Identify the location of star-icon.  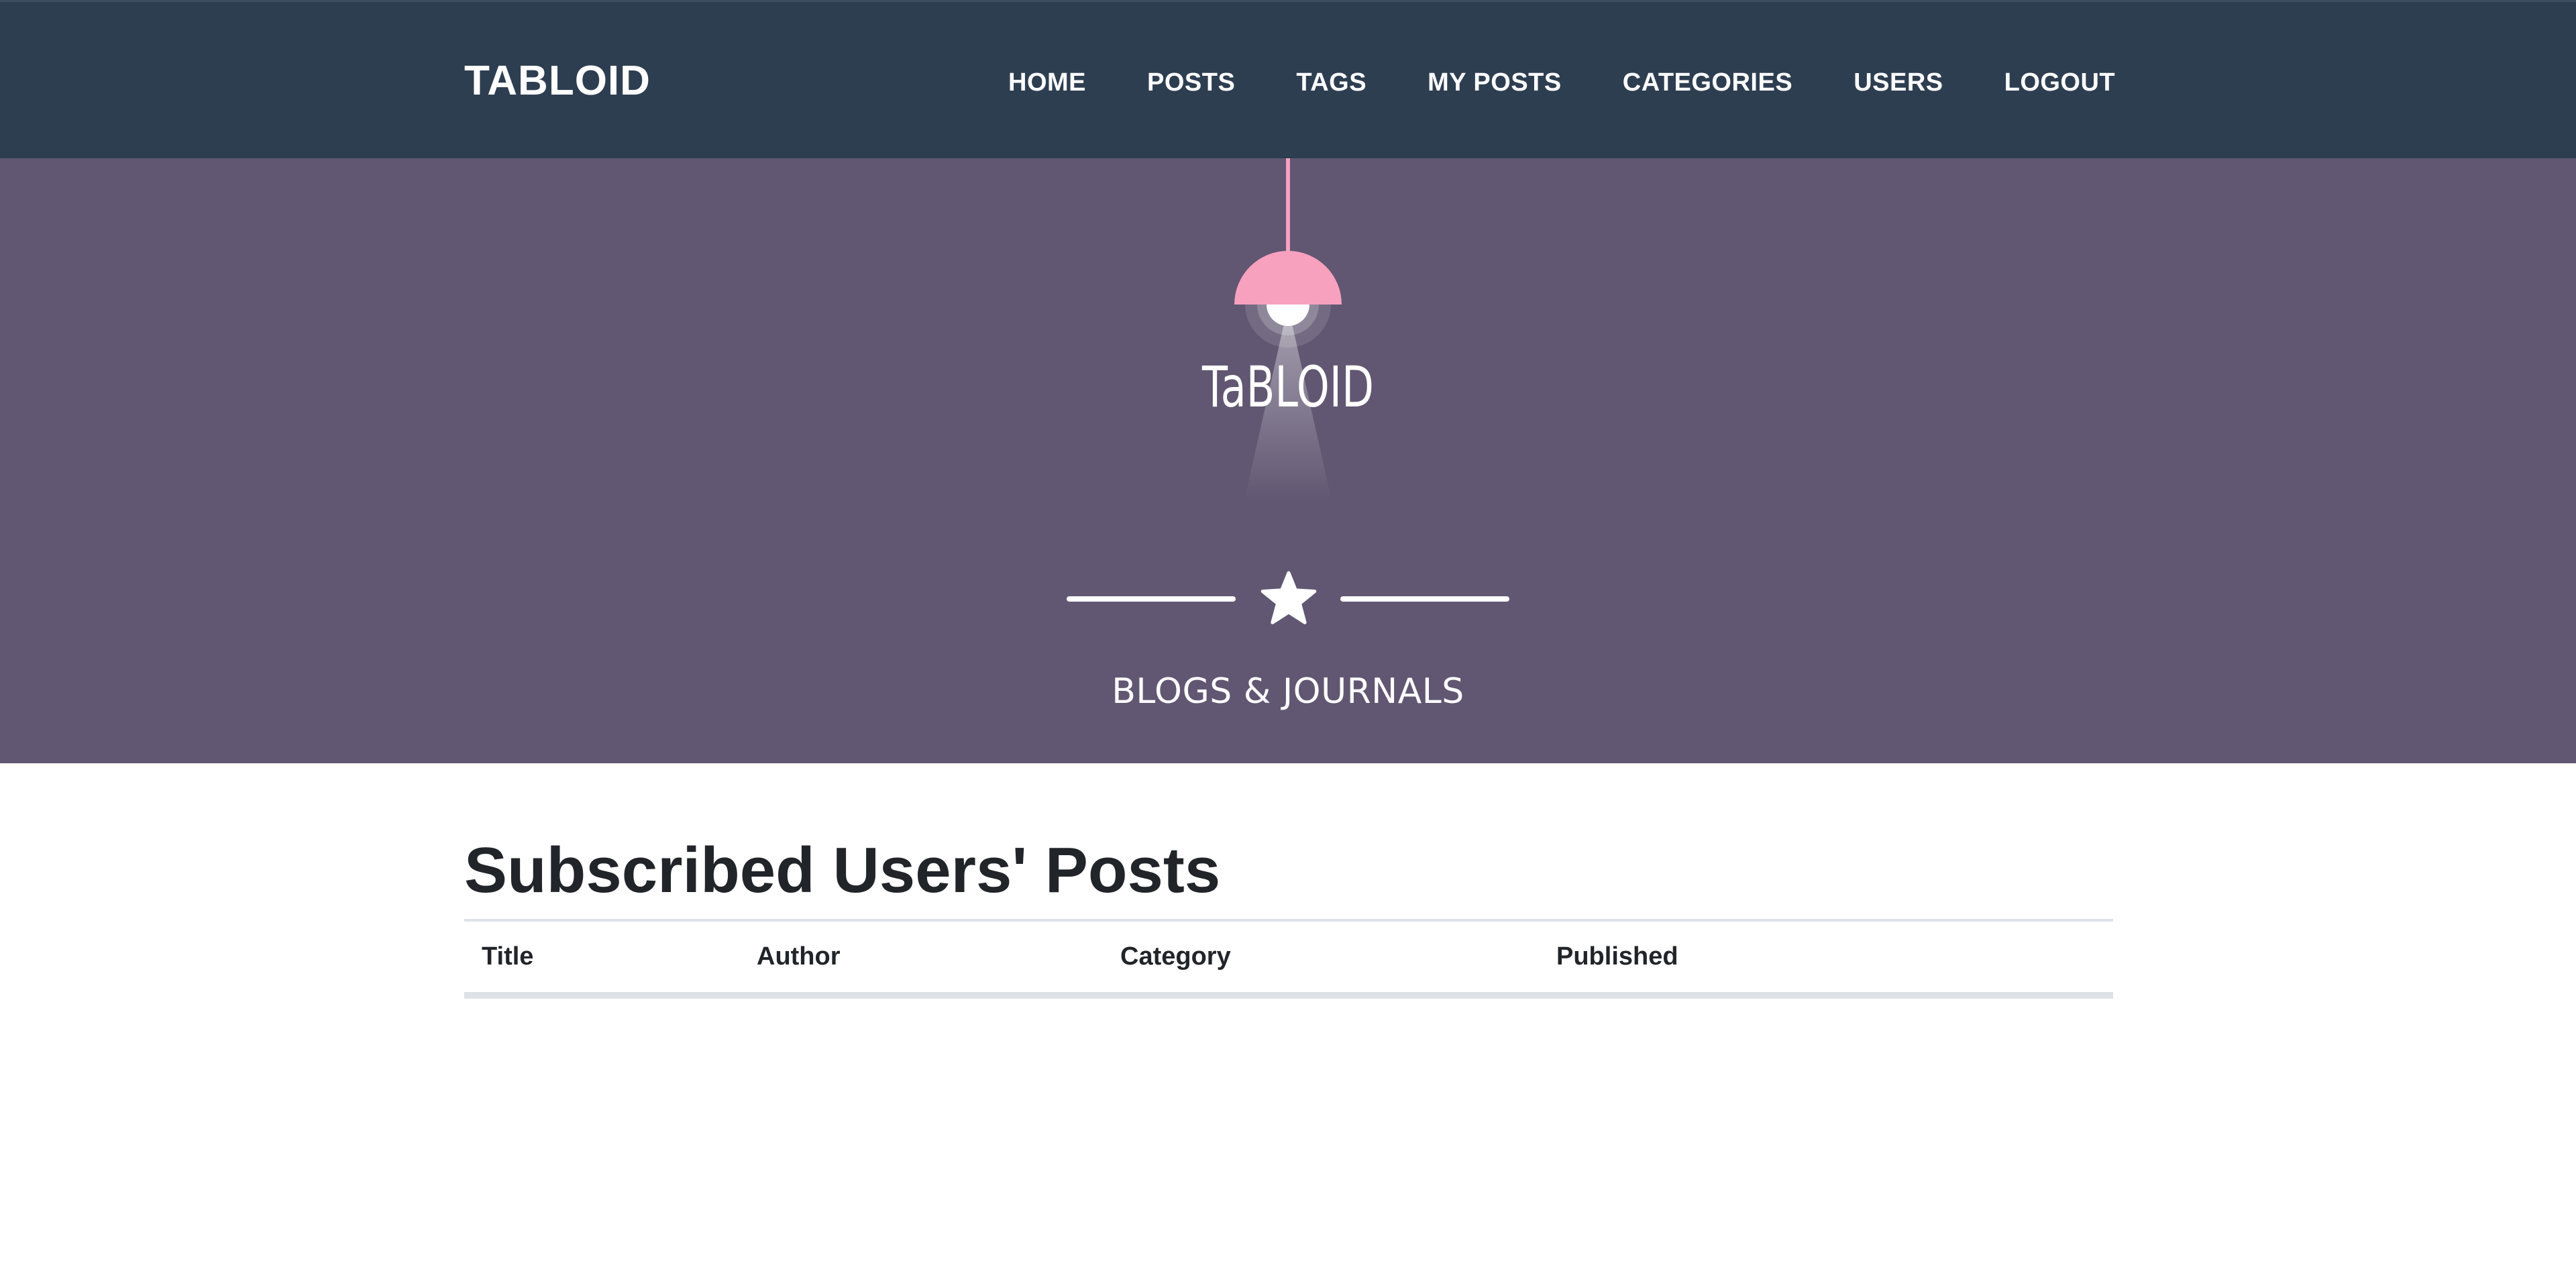
(1288, 597).